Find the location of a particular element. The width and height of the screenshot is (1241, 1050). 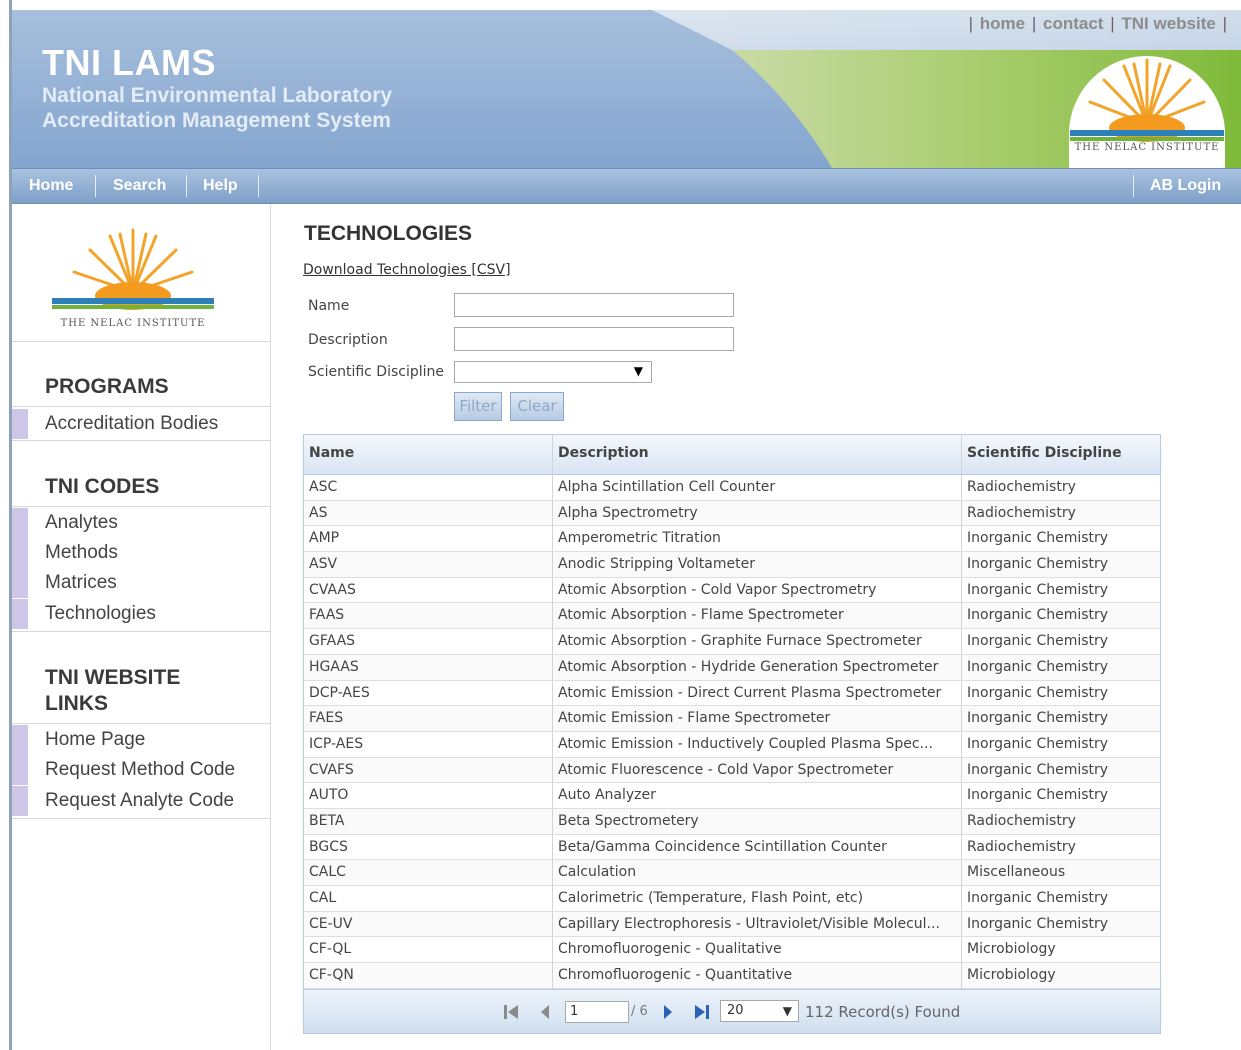

sidebar-heading-tni-website-links: TNI WEBSITE LINKS is located at coordinates (112, 691).